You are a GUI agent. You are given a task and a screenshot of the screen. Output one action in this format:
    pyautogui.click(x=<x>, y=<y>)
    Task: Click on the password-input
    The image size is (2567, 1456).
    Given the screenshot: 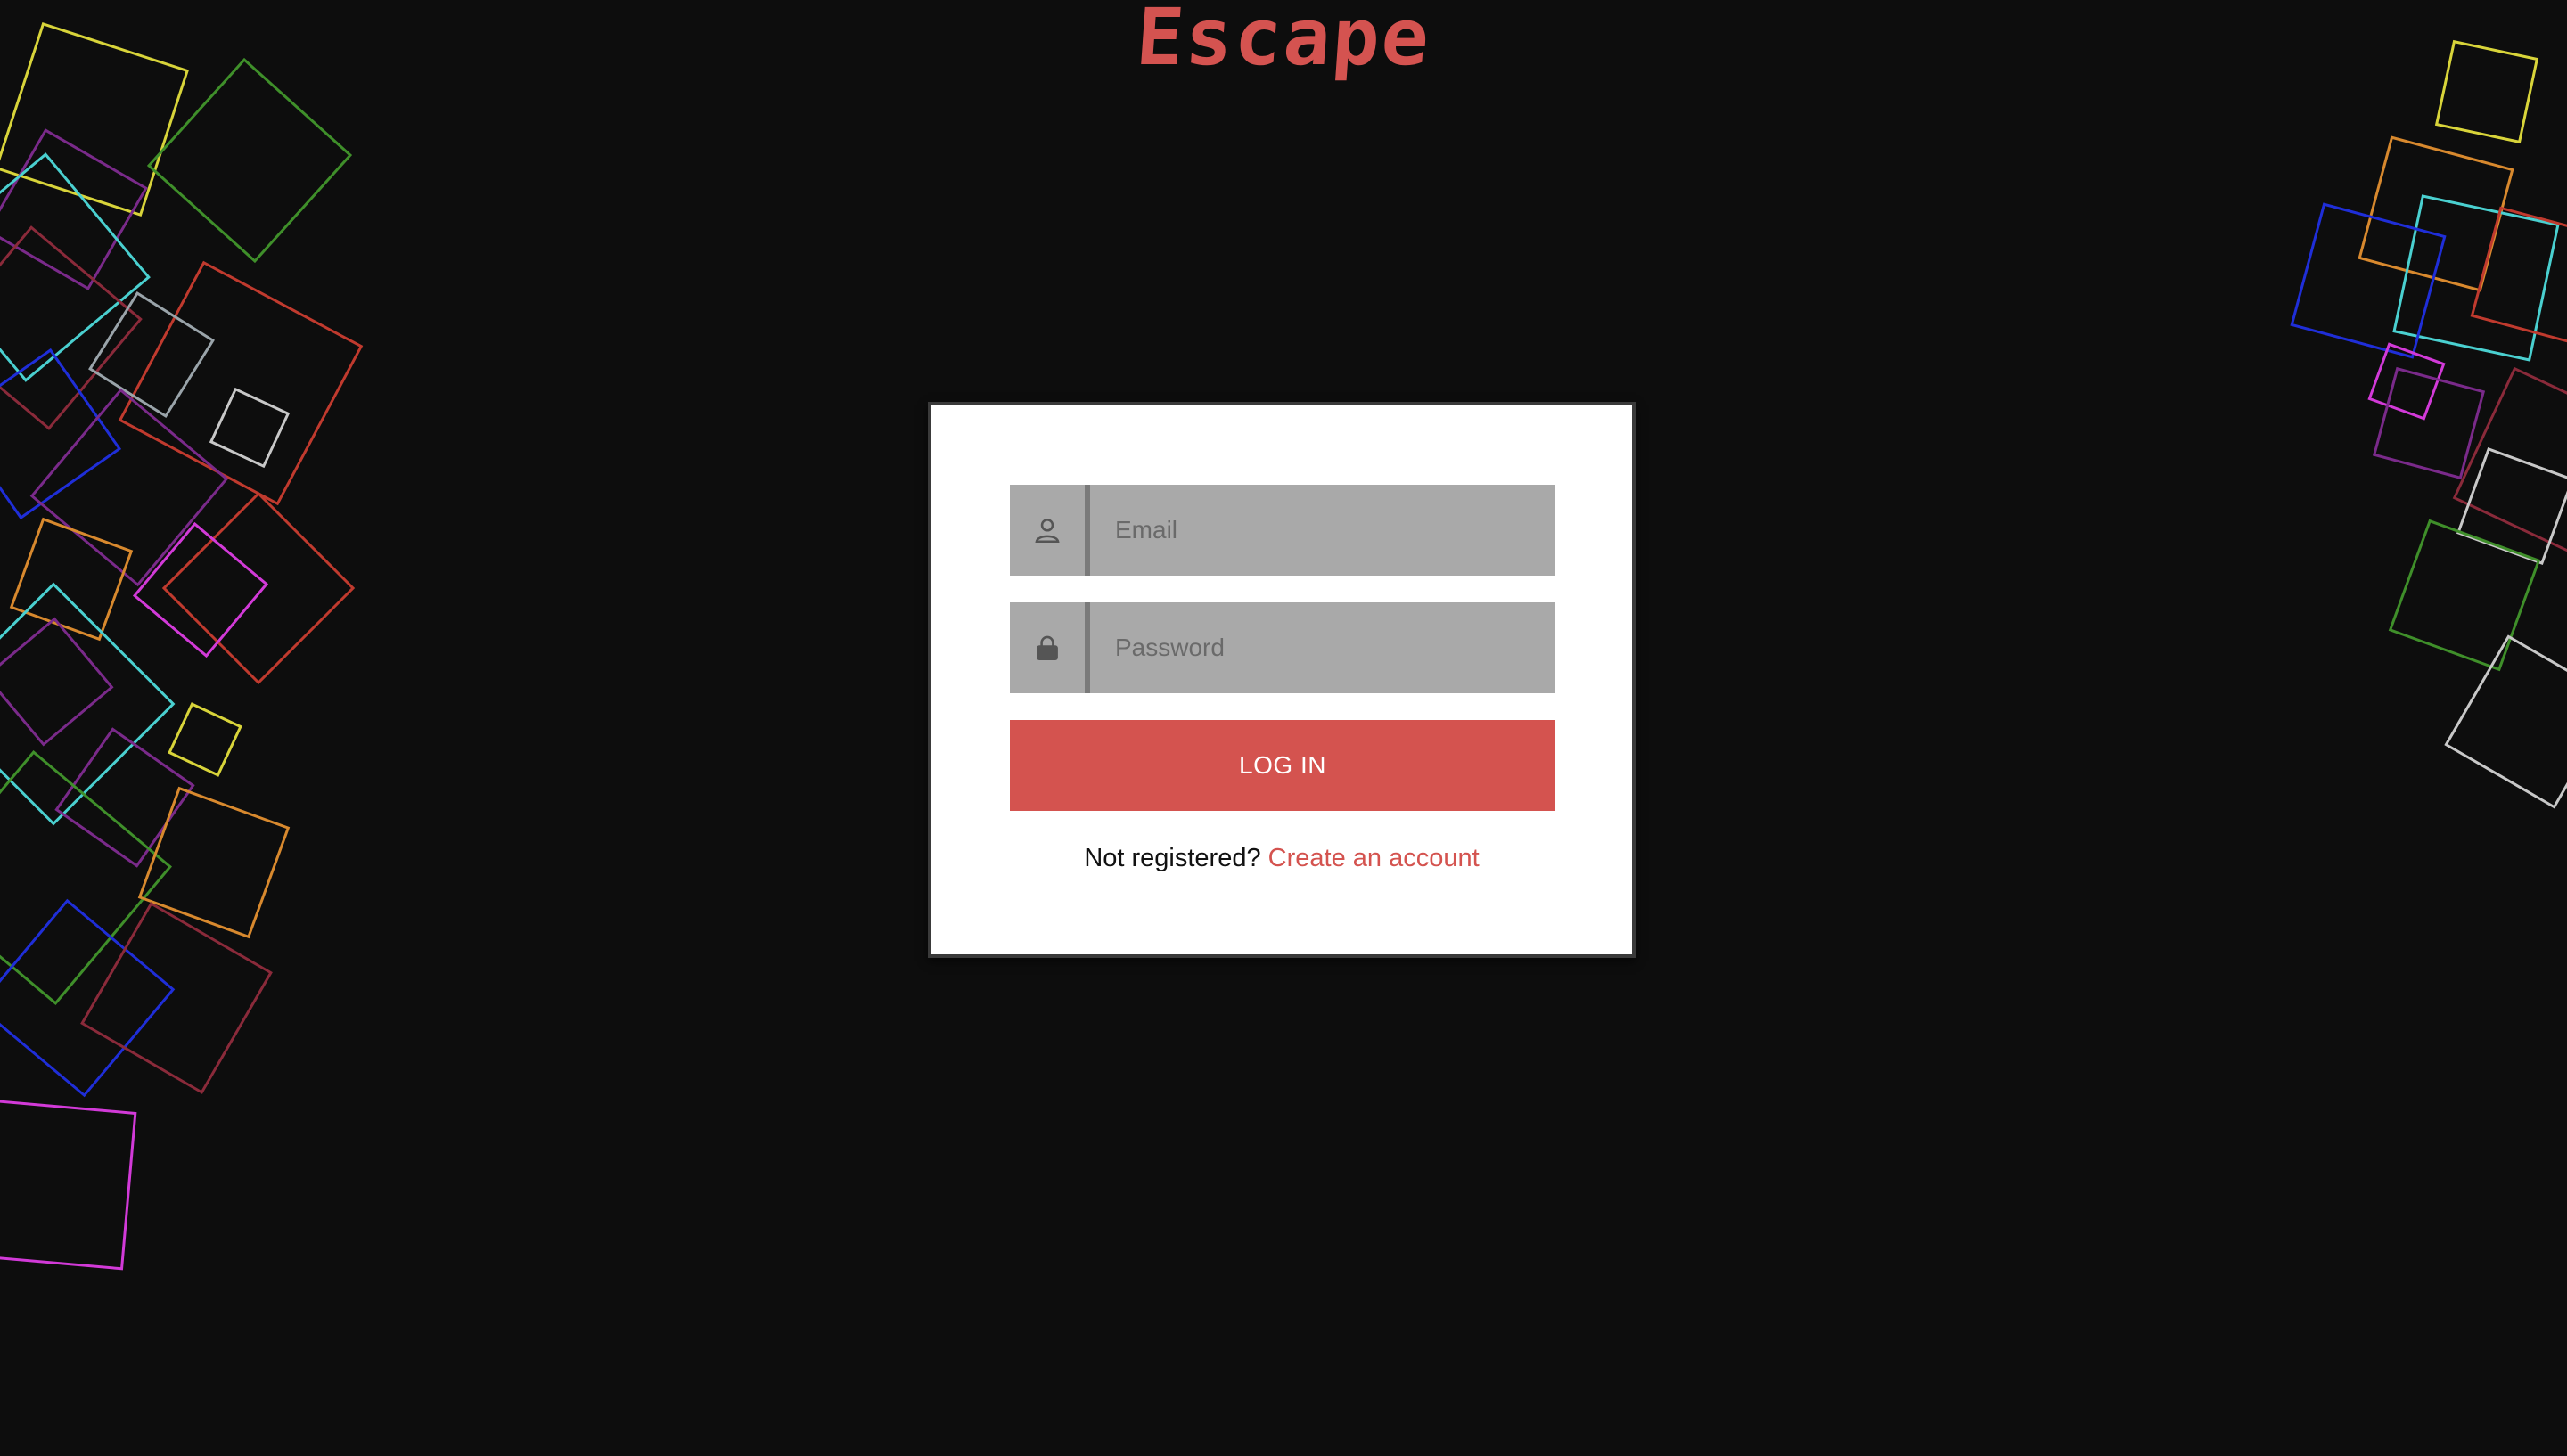 What is the action you would take?
    pyautogui.click(x=1323, y=647)
    